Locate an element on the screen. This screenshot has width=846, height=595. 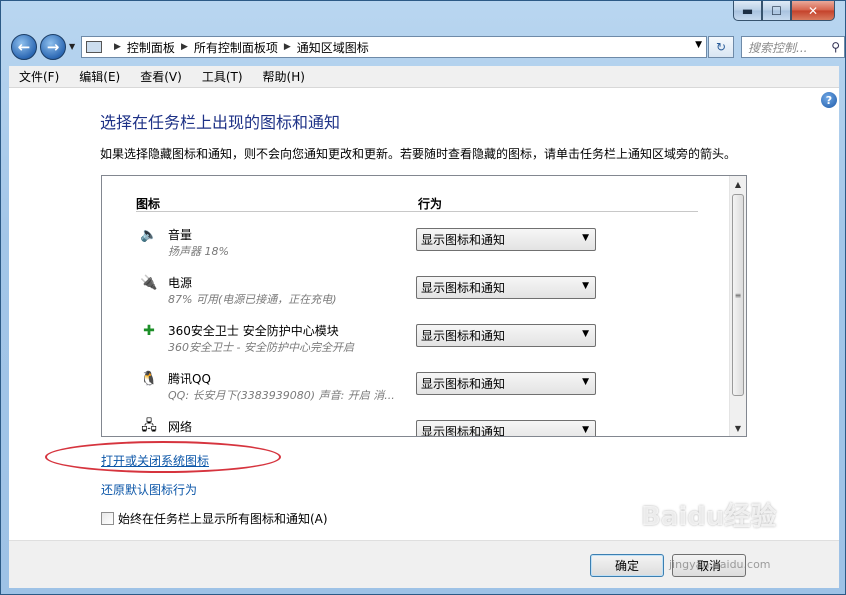
always-show-option: 始终在任务栏上显示所有图标和通知(A) is located at coordinates (214, 518).